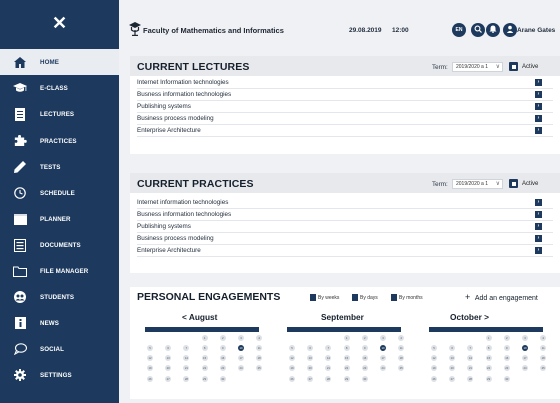  Describe the element at coordinates (59, 23) in the screenshot. I see `close-menu-button: ✕` at that location.